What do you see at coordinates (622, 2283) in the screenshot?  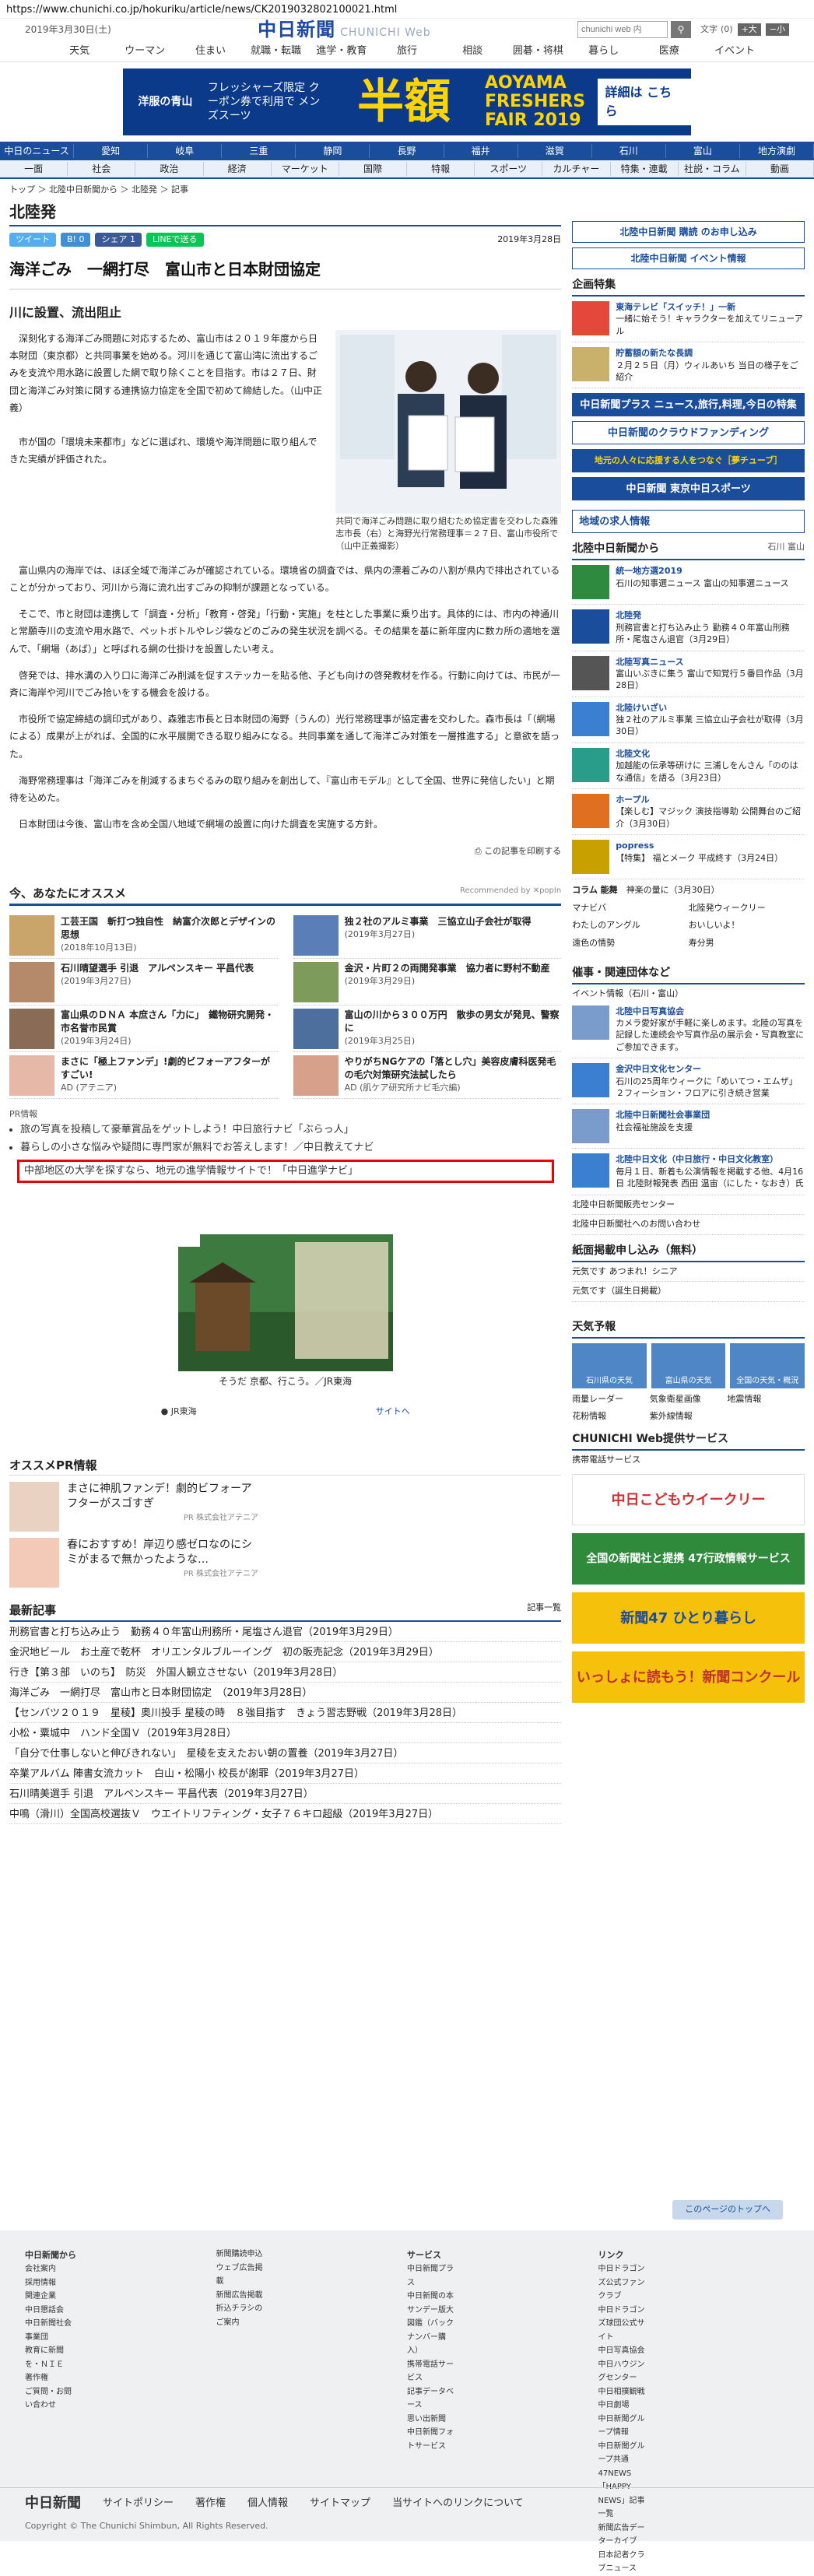 I see `footer-link: 中日ドラゴンズ公式ファンクラブ` at bounding box center [622, 2283].